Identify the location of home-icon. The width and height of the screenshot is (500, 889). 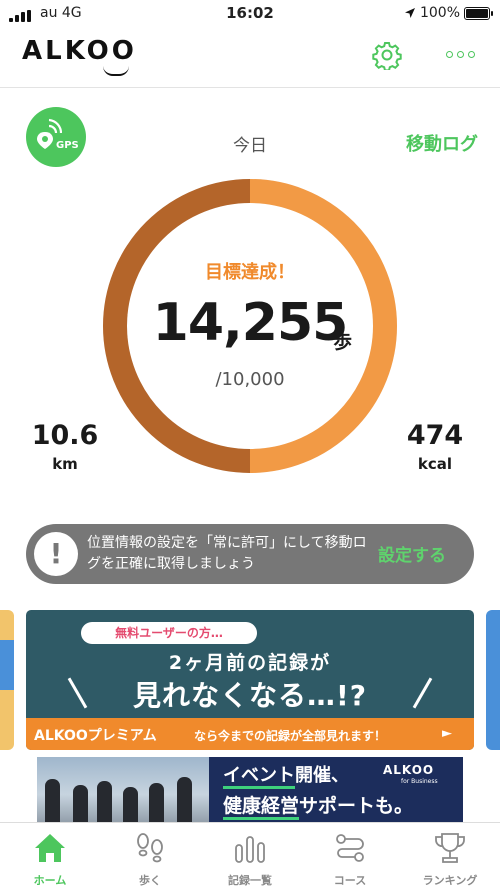
(50, 848).